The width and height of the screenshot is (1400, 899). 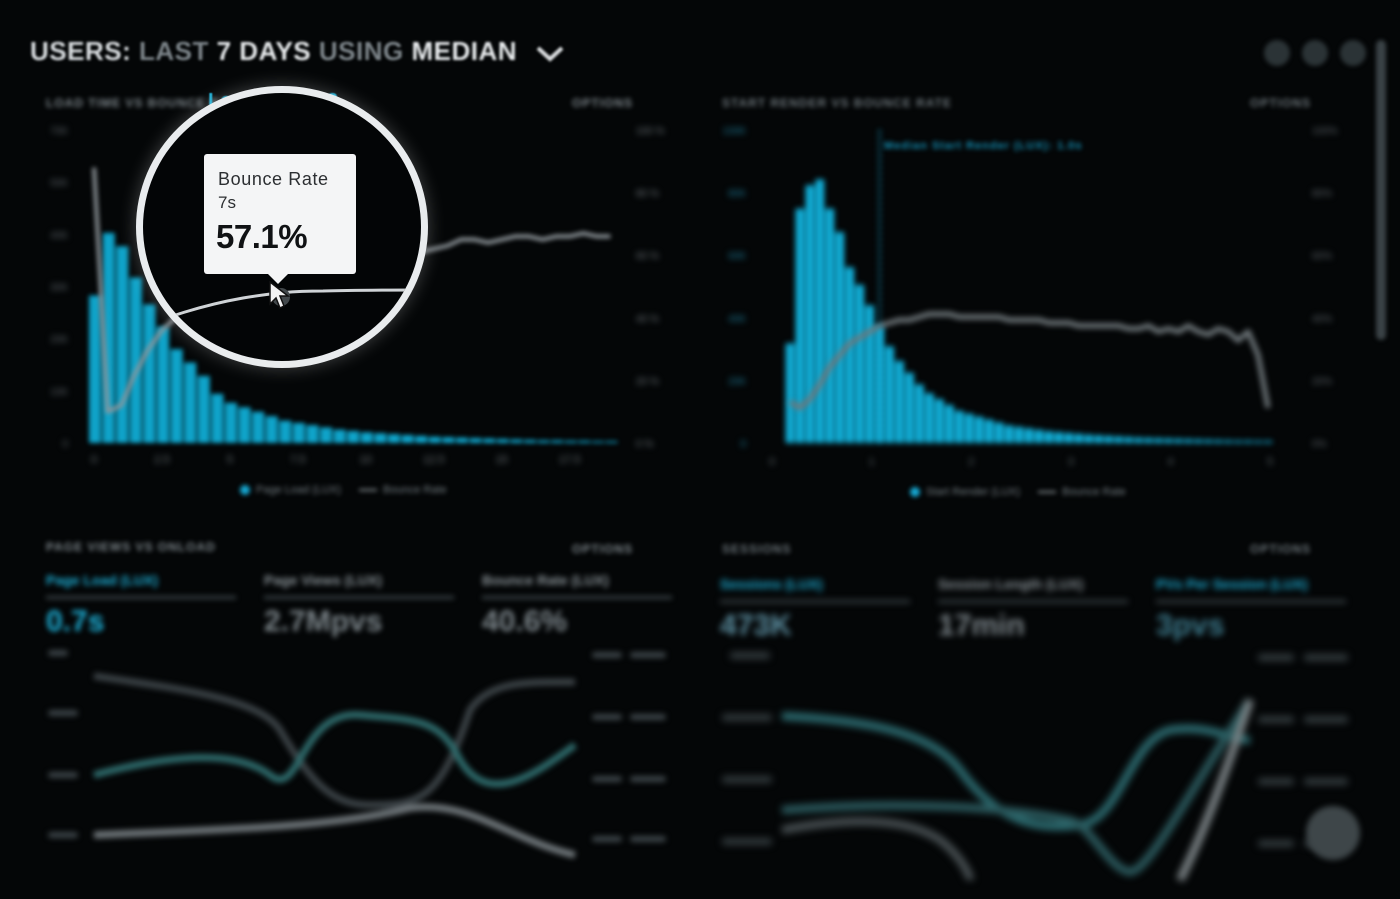 I want to click on stat-pvs-per-session: PVs Per Session (LUX) 3pvs, so click(x=1251, y=609).